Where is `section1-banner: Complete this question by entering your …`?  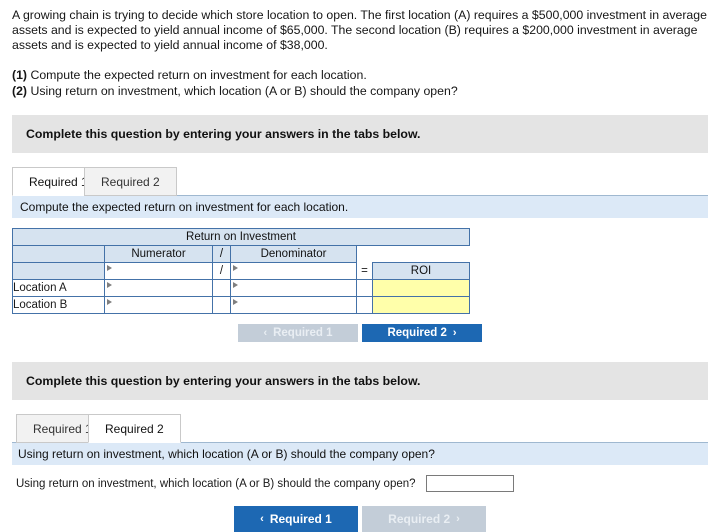
section1-banner: Complete this question by entering your … is located at coordinates (360, 134).